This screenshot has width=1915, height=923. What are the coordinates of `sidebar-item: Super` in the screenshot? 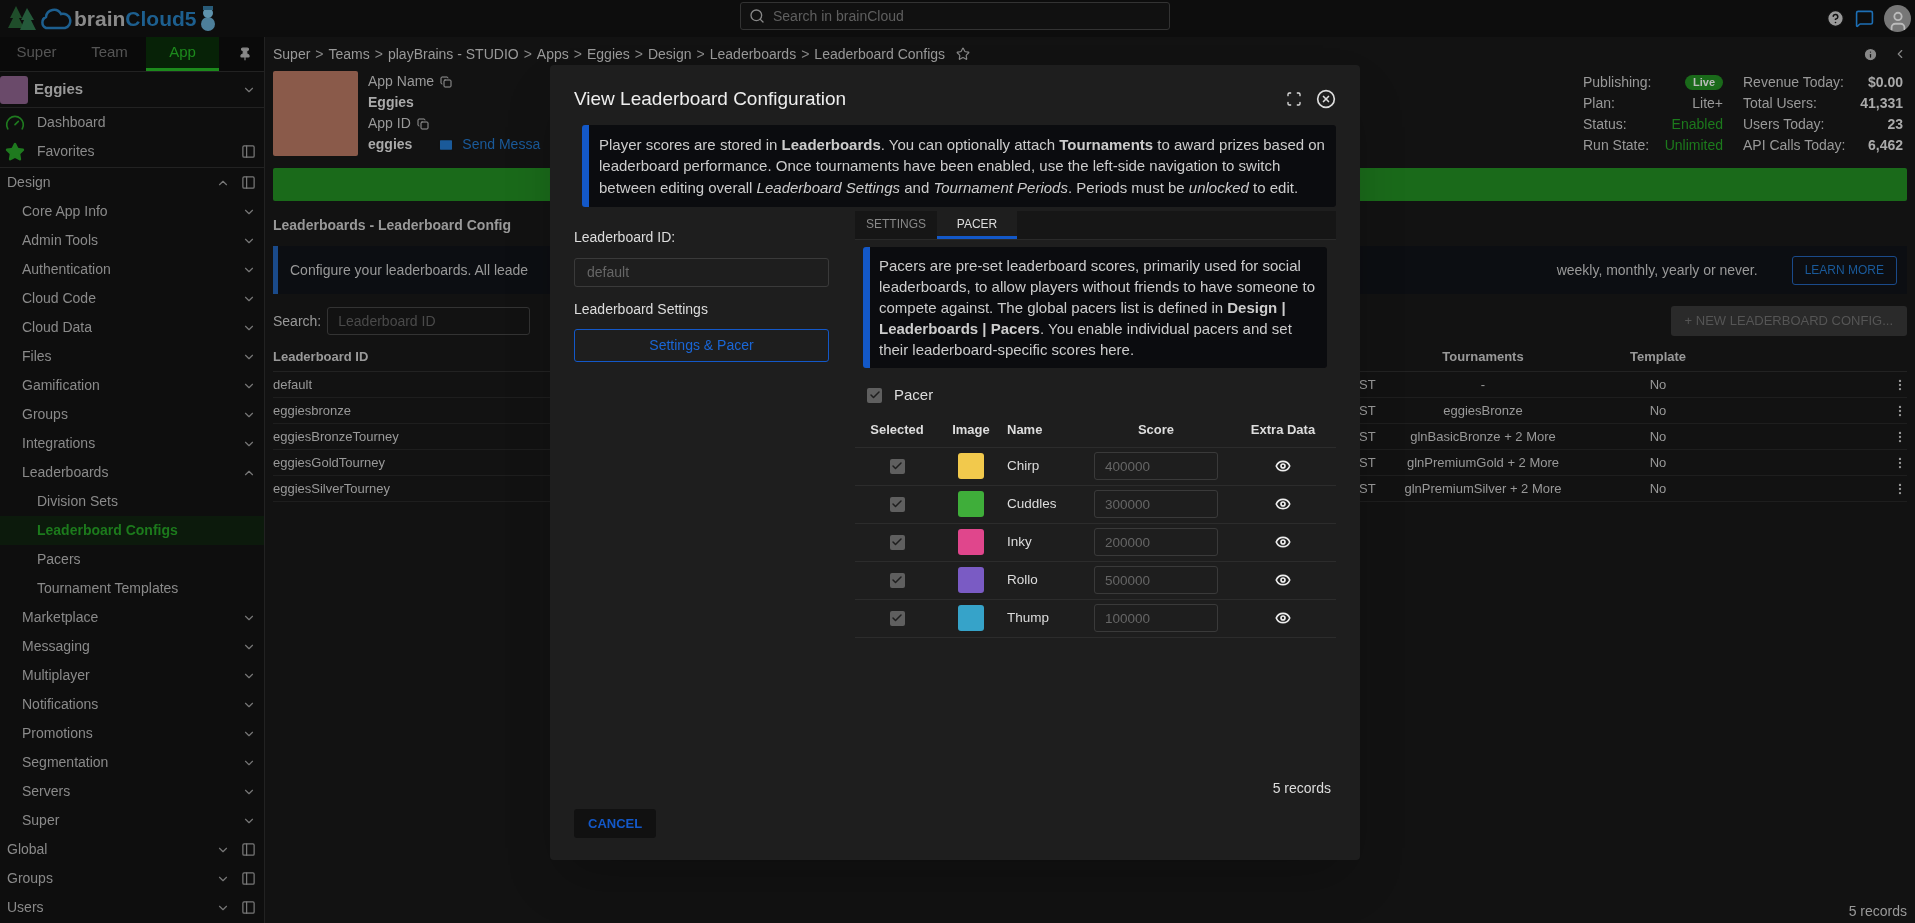 It's located at (41, 820).